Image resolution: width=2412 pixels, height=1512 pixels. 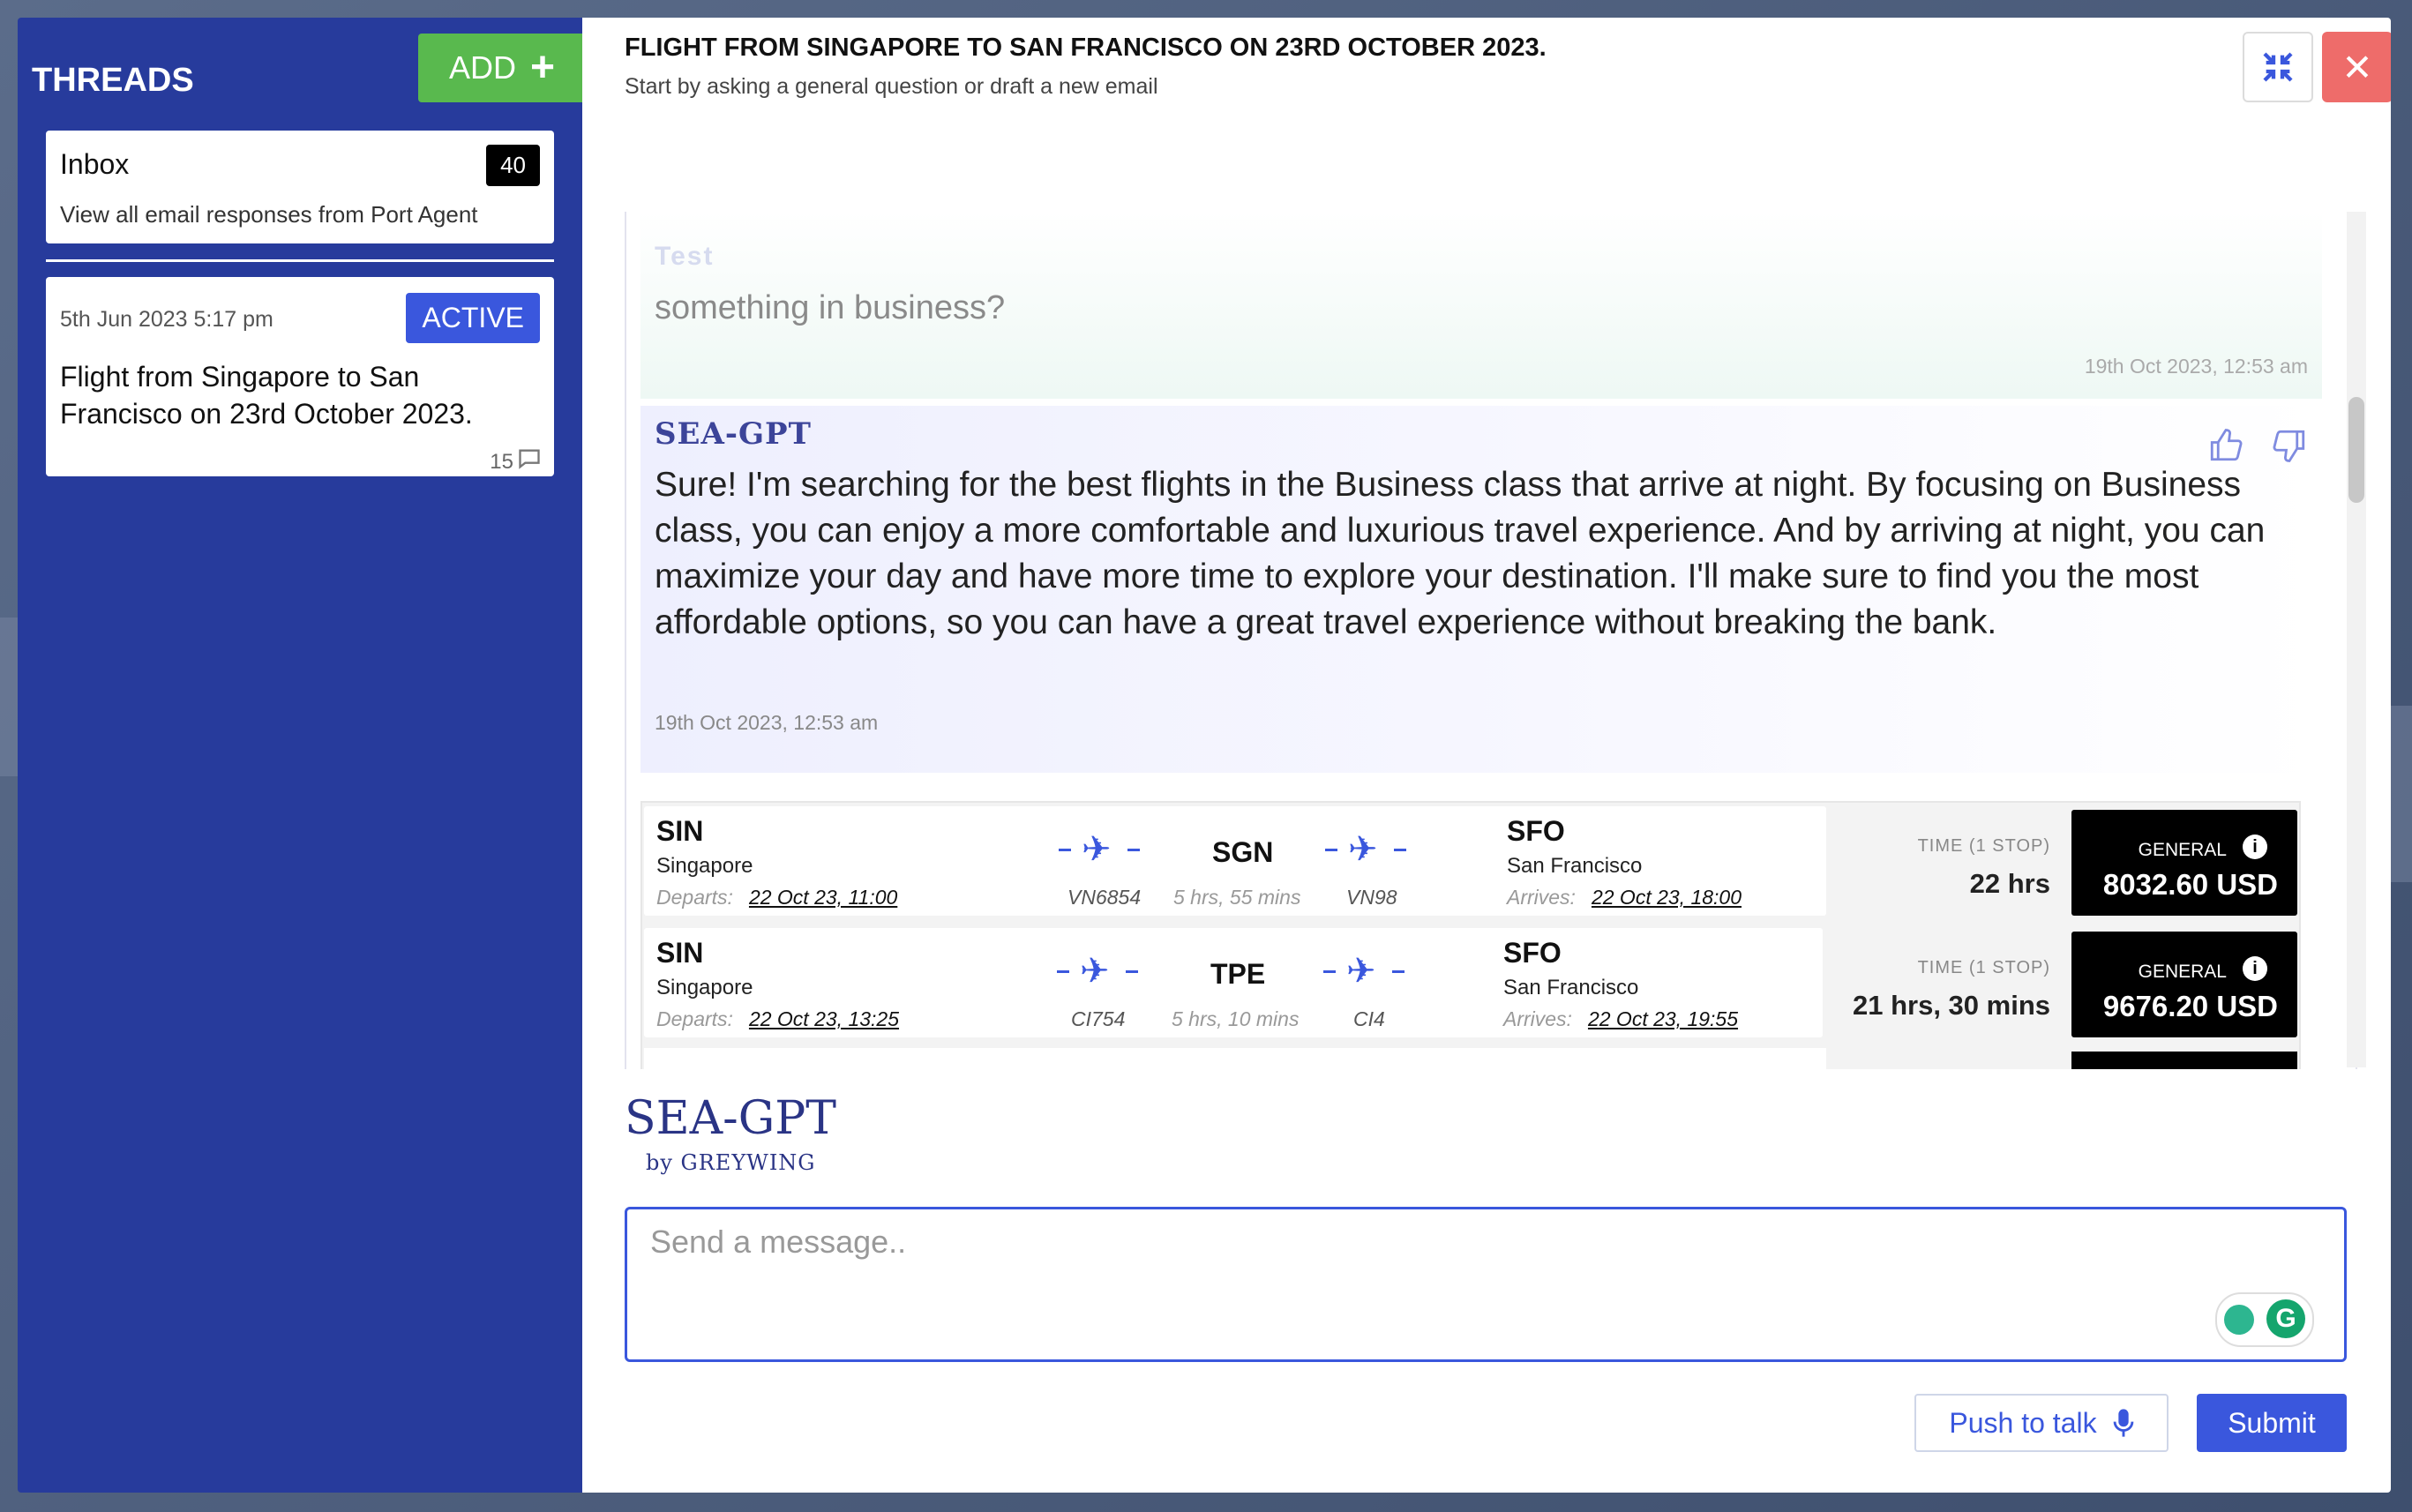 I want to click on user-name: Test, so click(x=685, y=256).